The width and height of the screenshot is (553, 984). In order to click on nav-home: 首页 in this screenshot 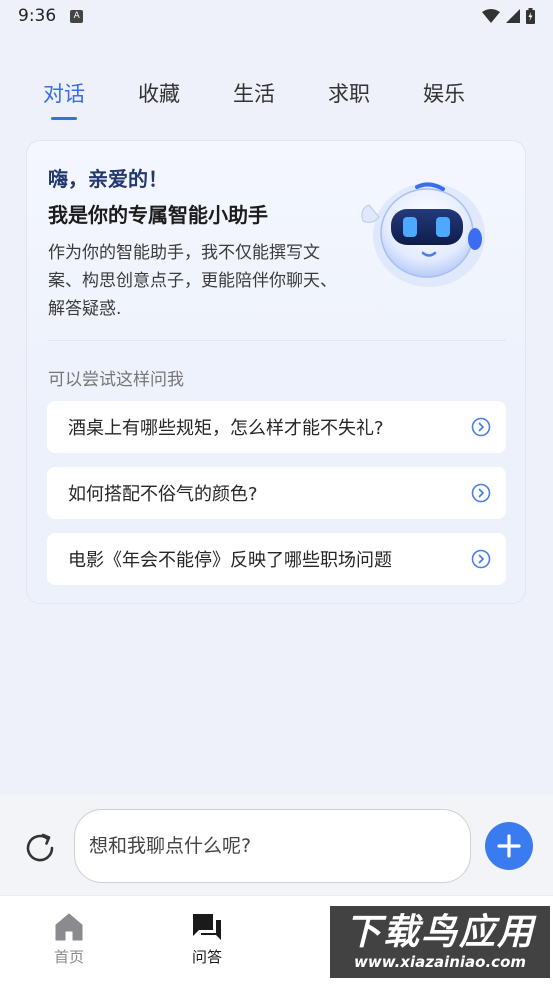, I will do `click(69, 939)`.